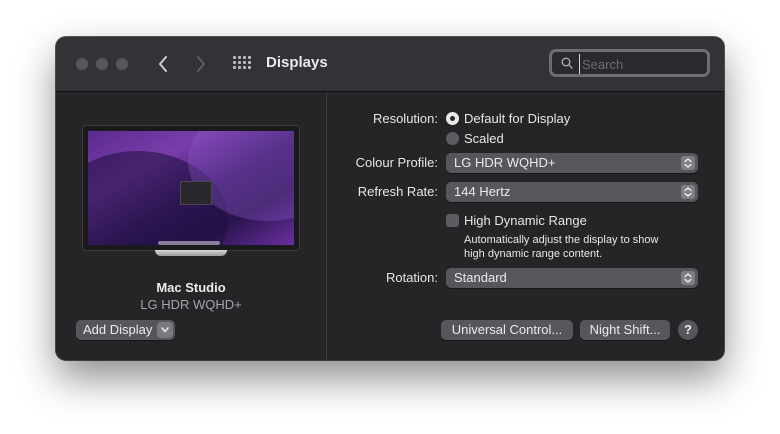  Describe the element at coordinates (688, 330) in the screenshot. I see `help-button: ?` at that location.